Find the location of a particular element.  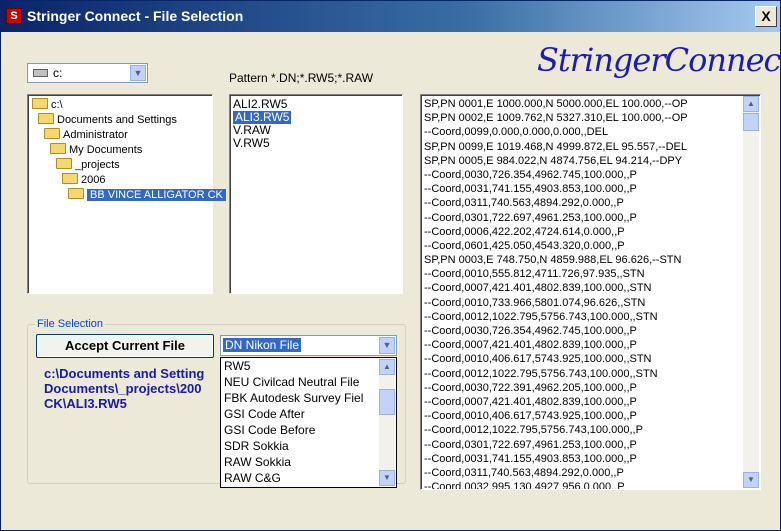

folder-label: c:\ is located at coordinates (57, 105).